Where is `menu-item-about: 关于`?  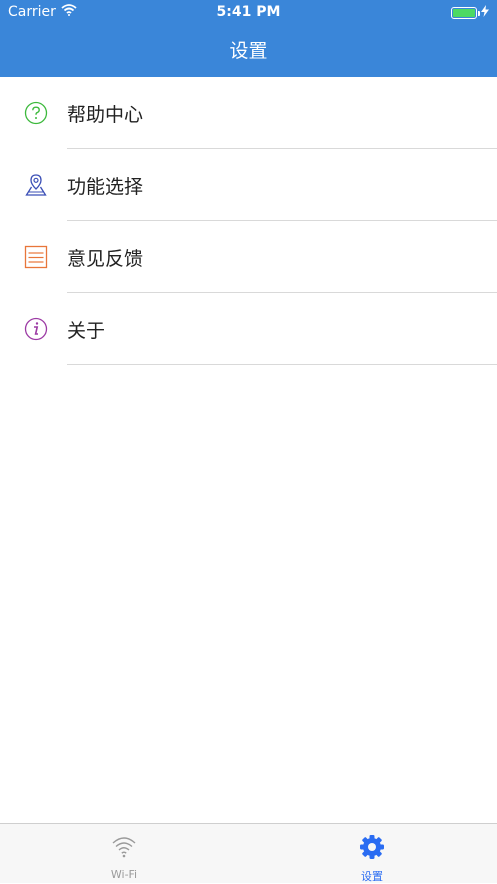
menu-item-about: 关于 is located at coordinates (248, 329).